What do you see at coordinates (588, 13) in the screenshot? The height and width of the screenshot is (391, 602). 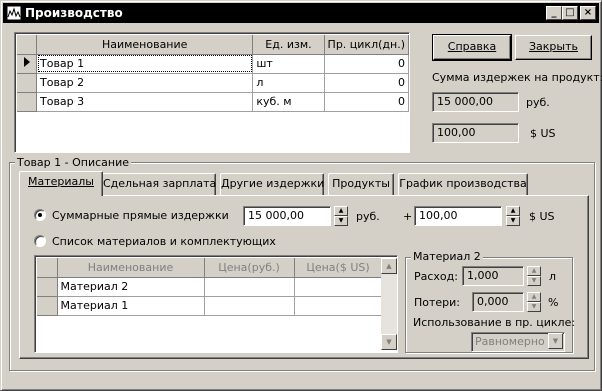 I see `close-window-button: ×` at bounding box center [588, 13].